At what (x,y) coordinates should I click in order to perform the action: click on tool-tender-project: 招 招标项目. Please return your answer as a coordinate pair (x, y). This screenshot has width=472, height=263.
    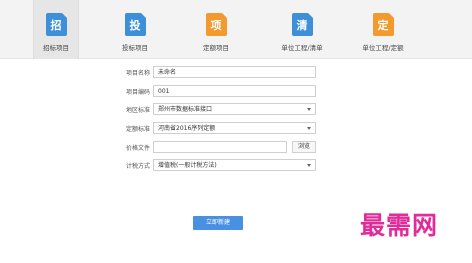
    Looking at the image, I should click on (56, 29).